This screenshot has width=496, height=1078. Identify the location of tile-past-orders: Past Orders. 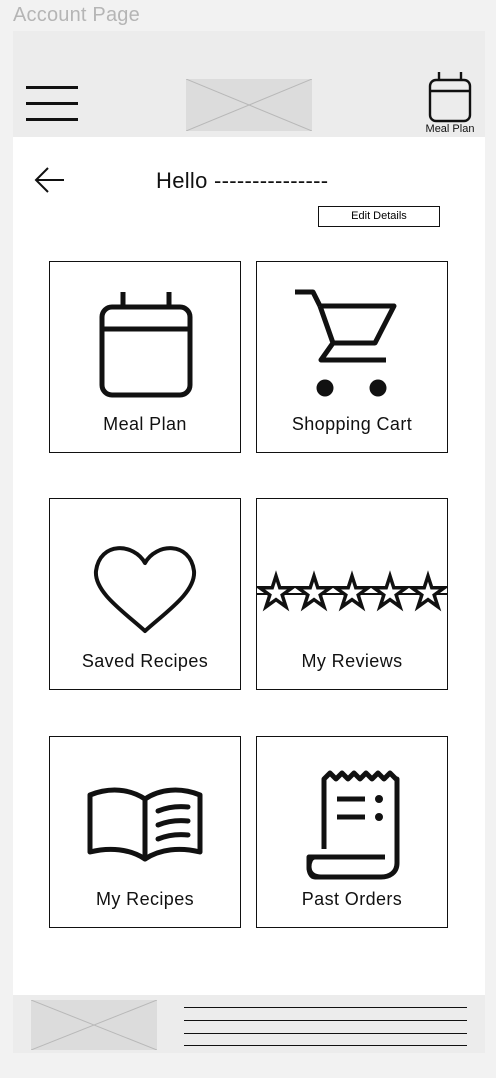
(352, 832).